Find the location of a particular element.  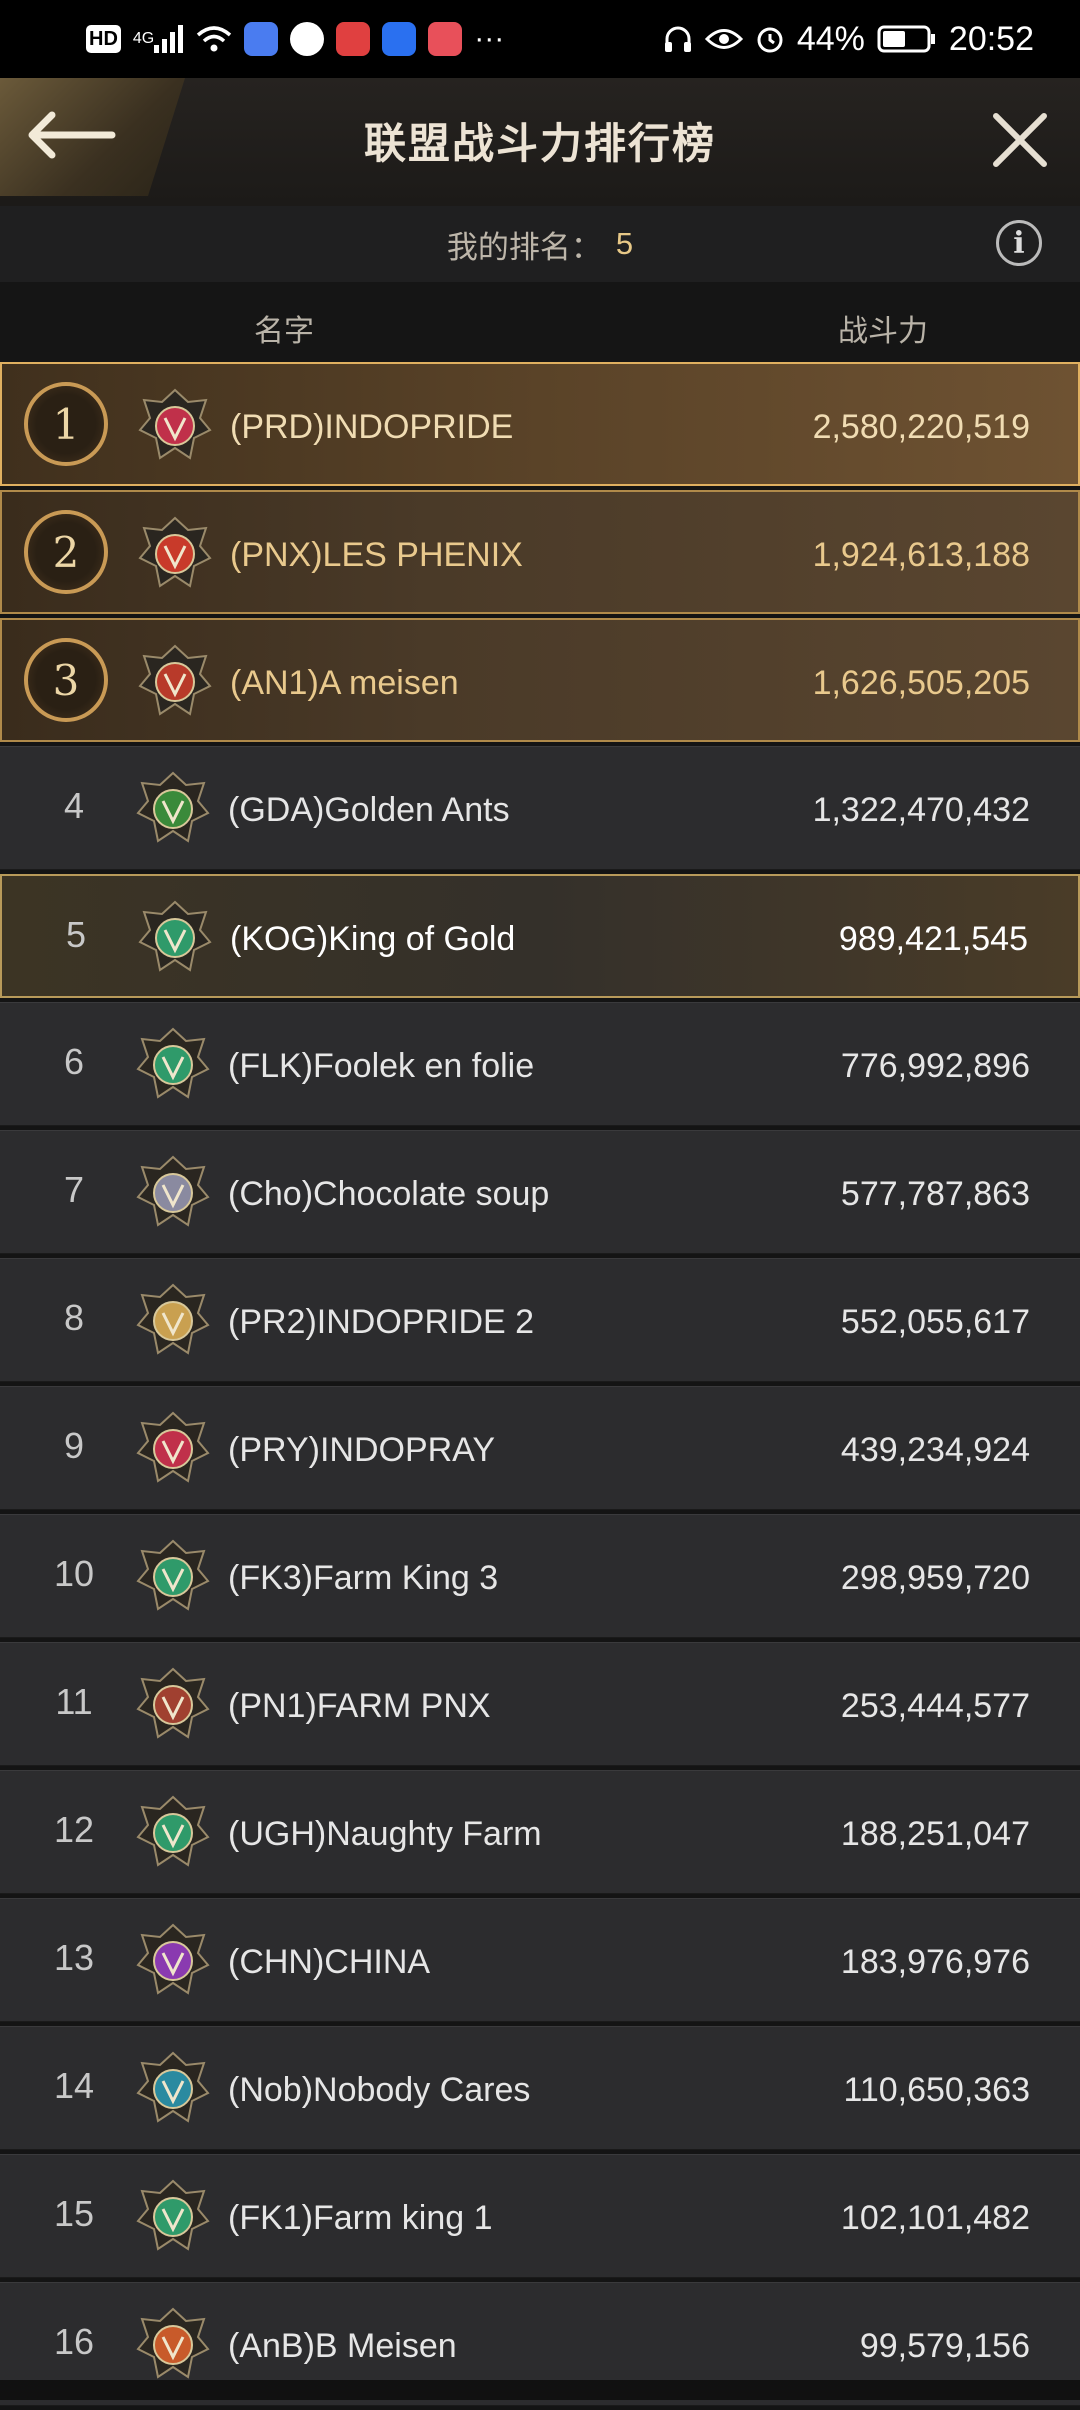

rank-medal-badge: 1 is located at coordinates (66, 424).